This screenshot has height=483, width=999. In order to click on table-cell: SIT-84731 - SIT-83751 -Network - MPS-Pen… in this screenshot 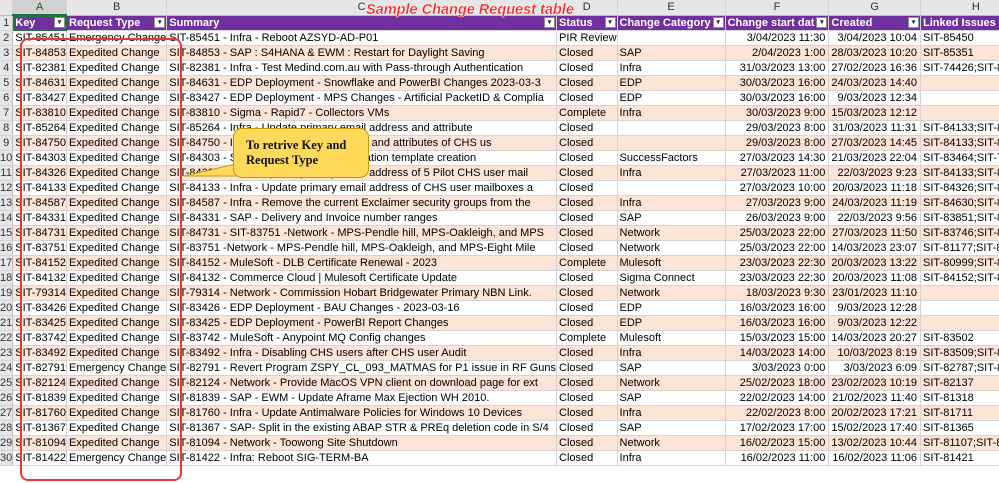, I will do `click(362, 233)`.